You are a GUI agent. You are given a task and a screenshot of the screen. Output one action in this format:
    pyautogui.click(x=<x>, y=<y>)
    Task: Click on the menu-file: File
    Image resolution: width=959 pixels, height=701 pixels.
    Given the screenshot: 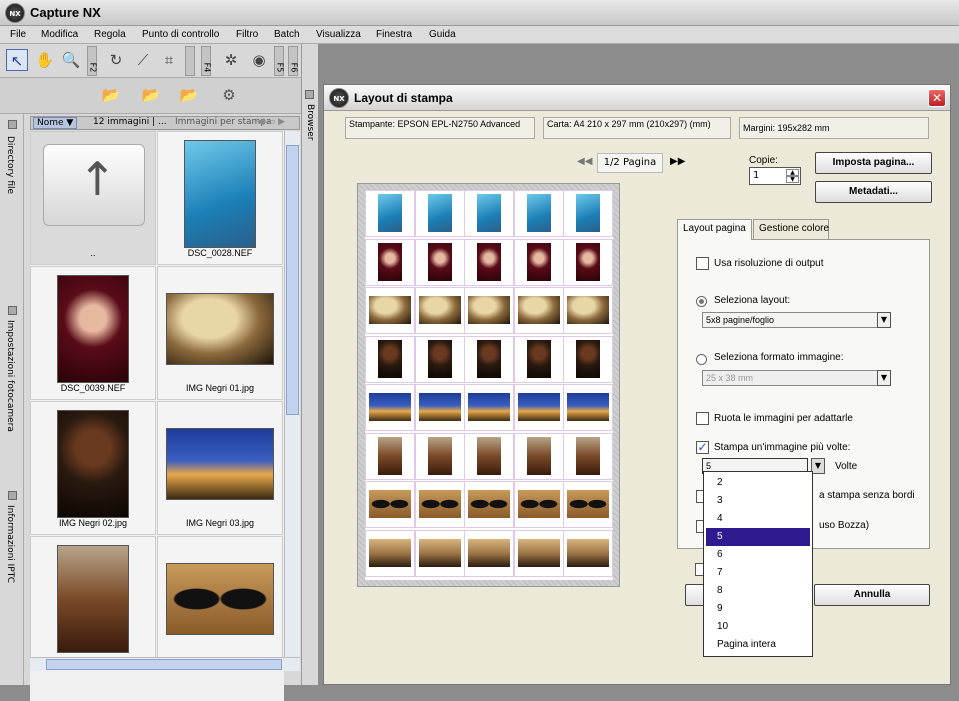 What is the action you would take?
    pyautogui.click(x=18, y=34)
    